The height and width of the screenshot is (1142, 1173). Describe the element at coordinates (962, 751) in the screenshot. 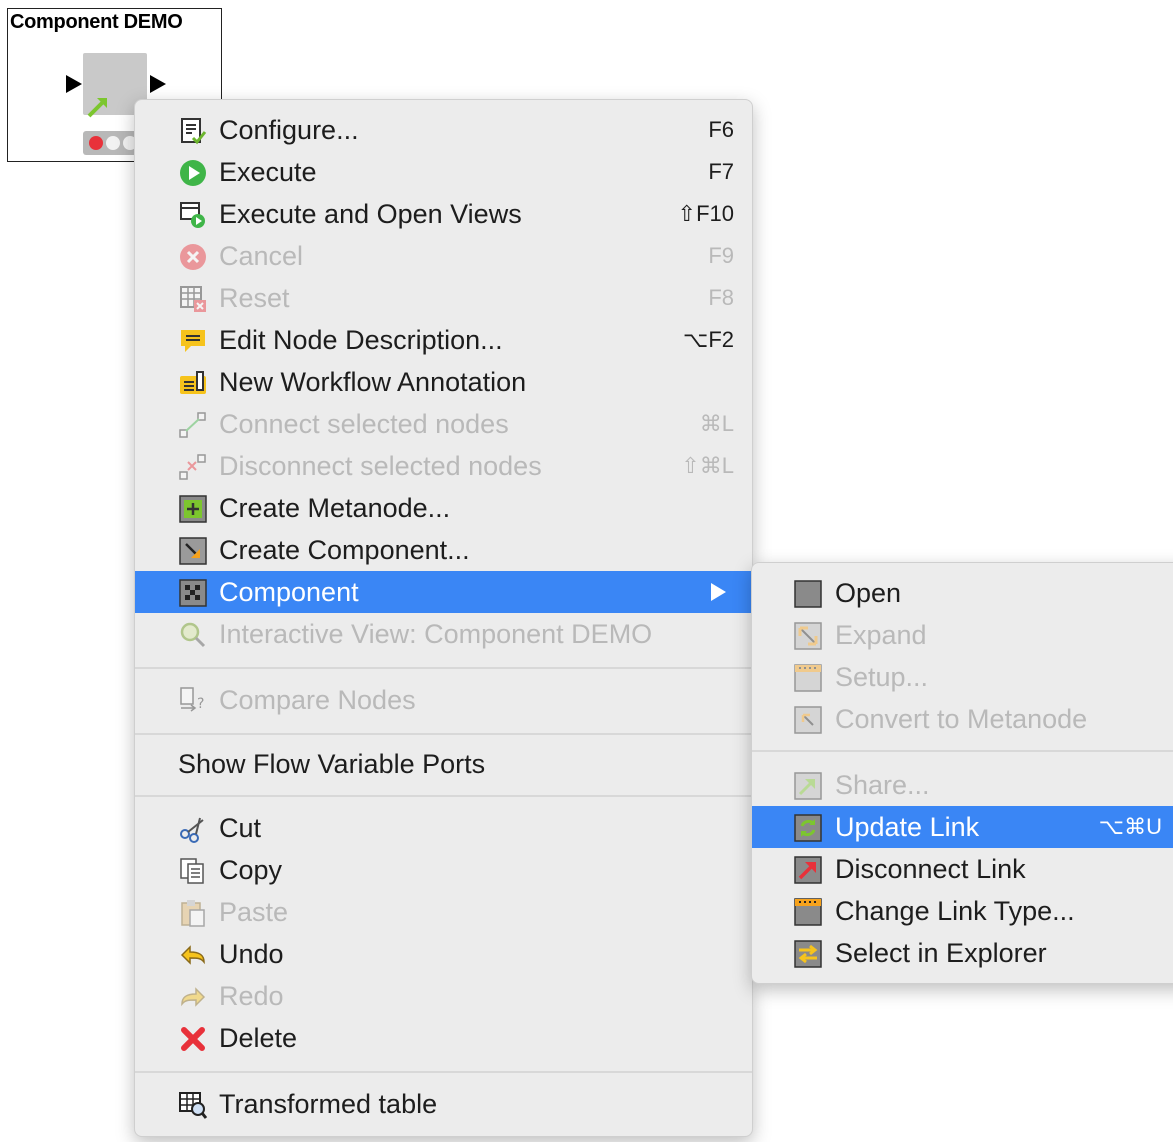

I see `submenu-separator` at that location.